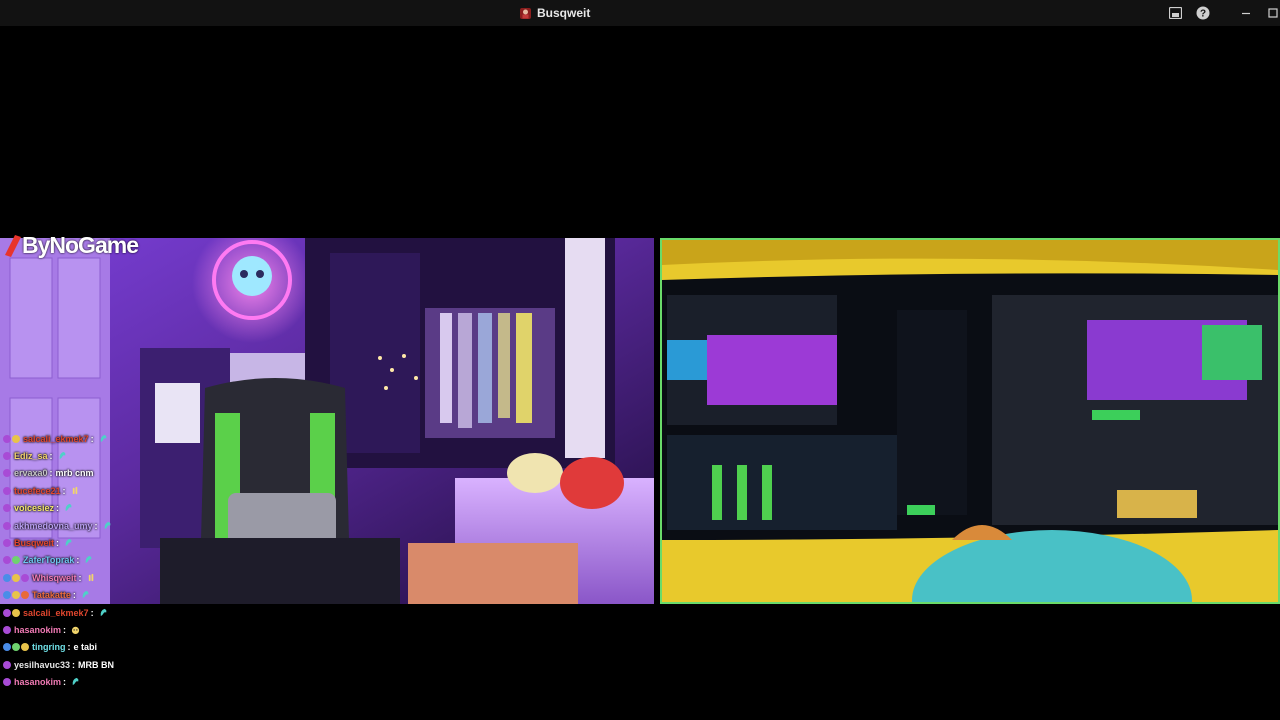 This screenshot has height=720, width=1280. I want to click on face-emote-icon, so click(75, 630).